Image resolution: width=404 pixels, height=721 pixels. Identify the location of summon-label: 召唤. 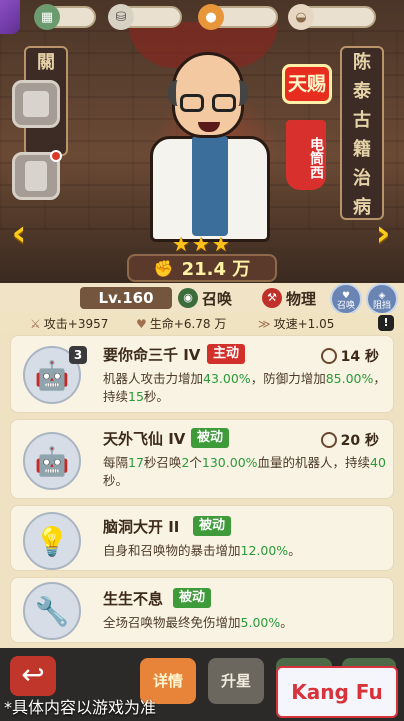
(345, 306).